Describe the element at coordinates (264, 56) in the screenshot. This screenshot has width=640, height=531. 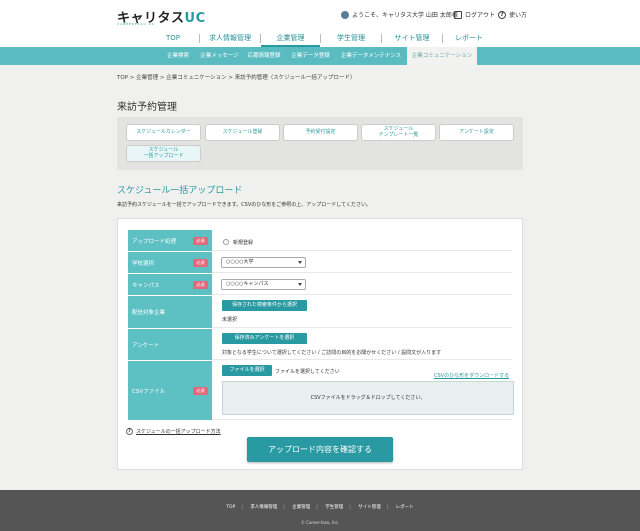
I see `subnav-application-entry: 応募情報登録` at that location.